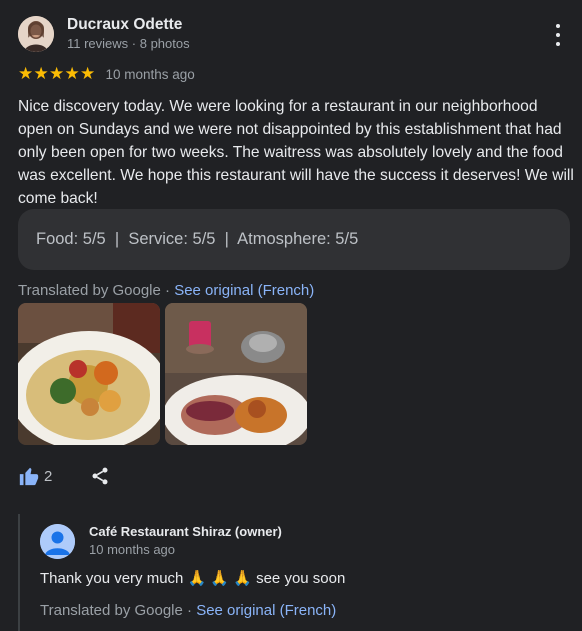 This screenshot has height=631, width=582. I want to click on owner-avatar, so click(57, 541).